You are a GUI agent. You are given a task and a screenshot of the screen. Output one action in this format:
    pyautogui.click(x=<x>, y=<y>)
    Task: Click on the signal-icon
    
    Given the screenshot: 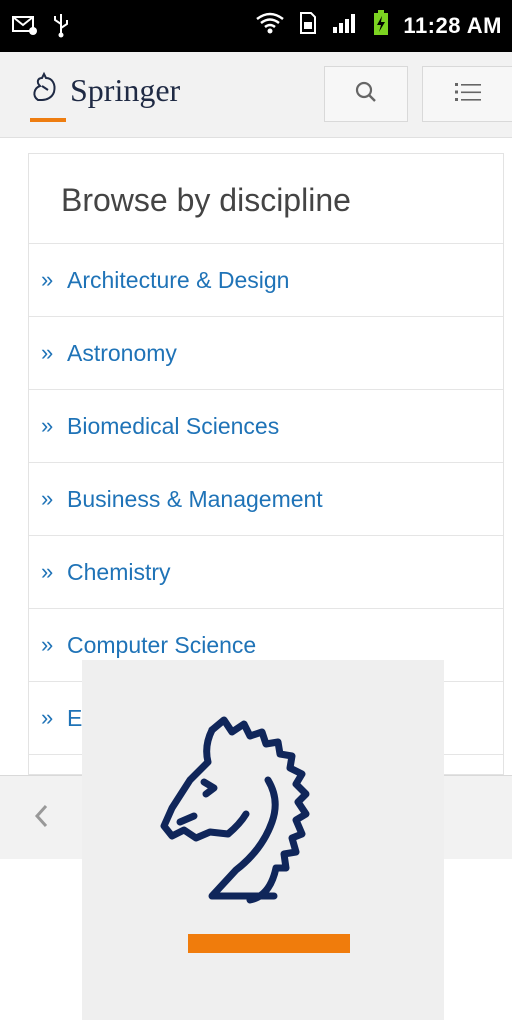 What is the action you would take?
    pyautogui.click(x=345, y=25)
    